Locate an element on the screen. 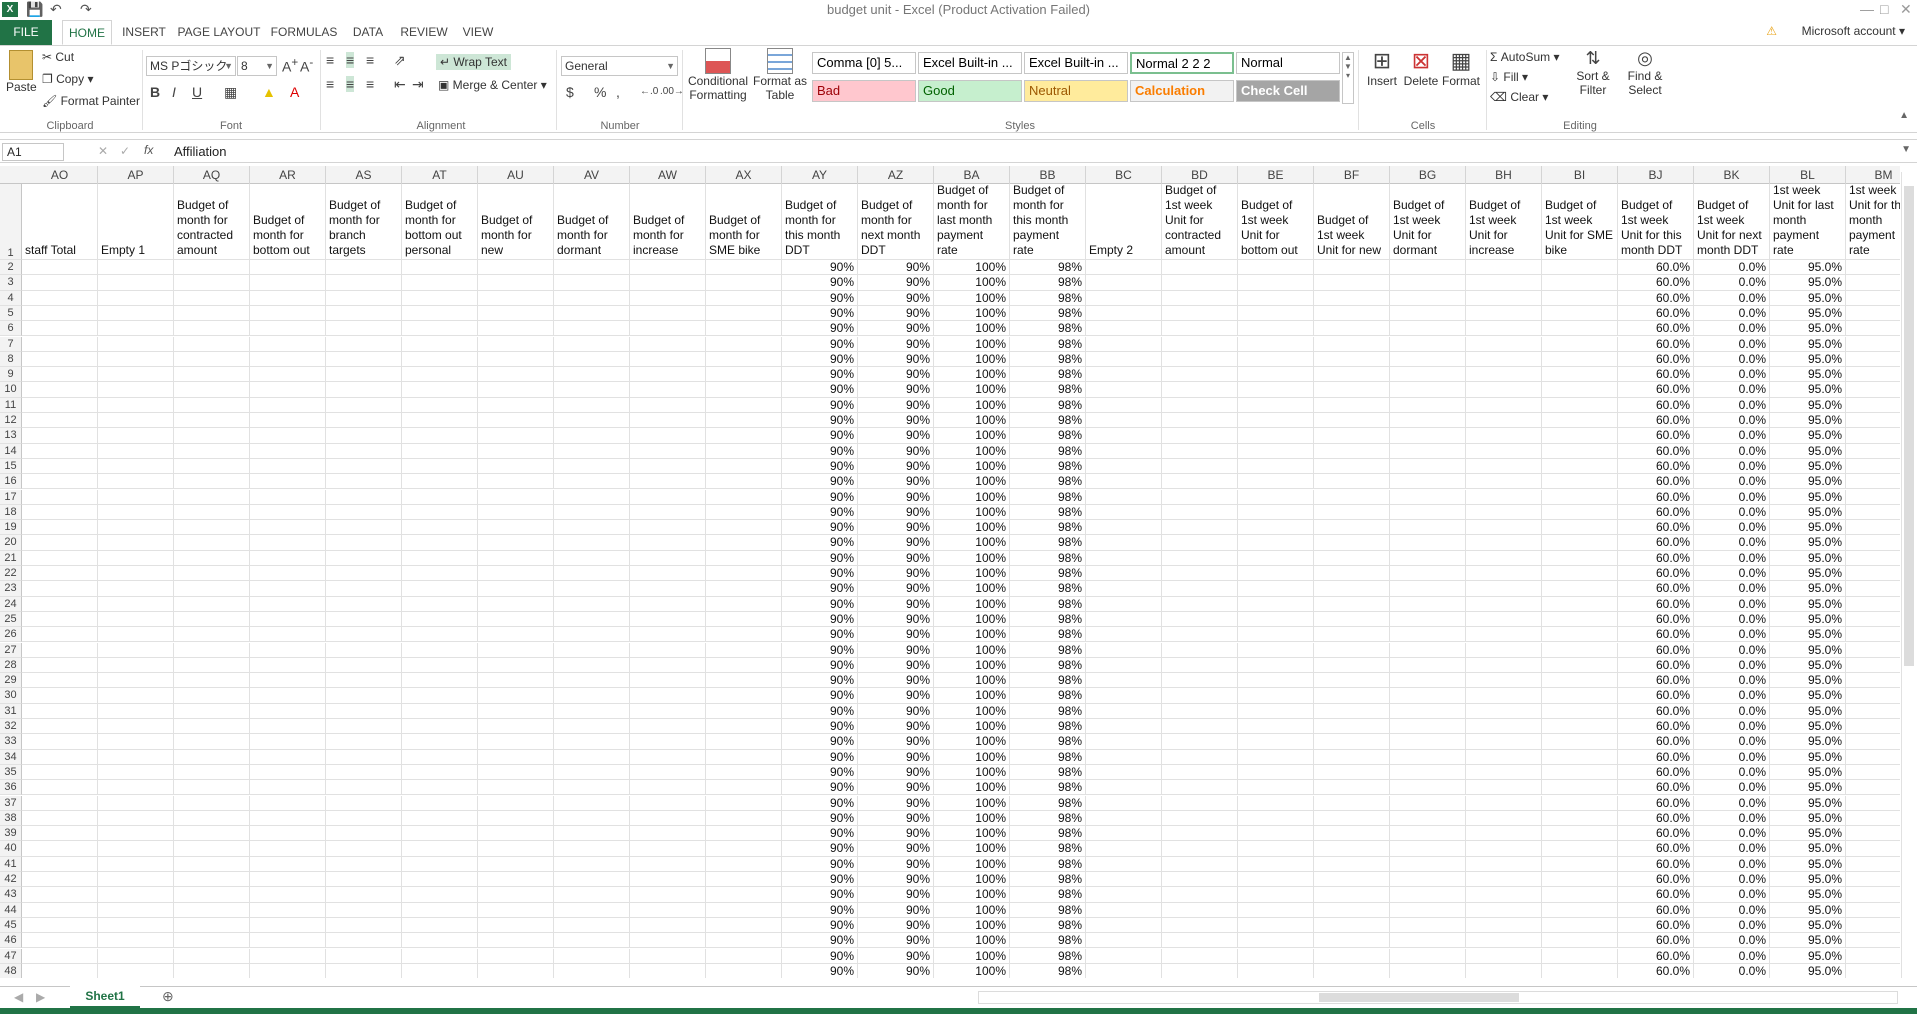 The width and height of the screenshot is (1917, 1014). microsoft-account: Microsoft account ▾ is located at coordinates (1853, 31).